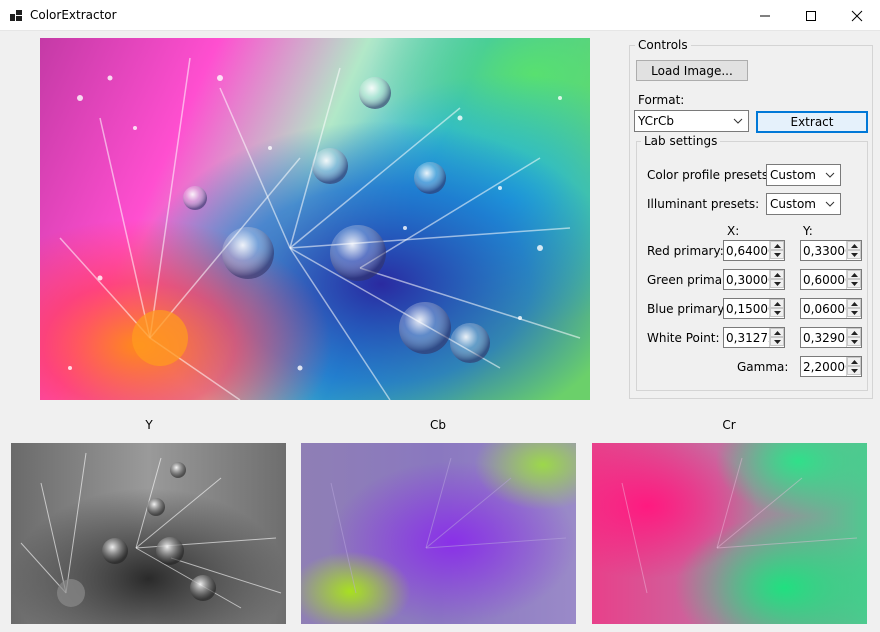  What do you see at coordinates (710, 175) in the screenshot?
I see `color-profile-label: Color profile presets:` at bounding box center [710, 175].